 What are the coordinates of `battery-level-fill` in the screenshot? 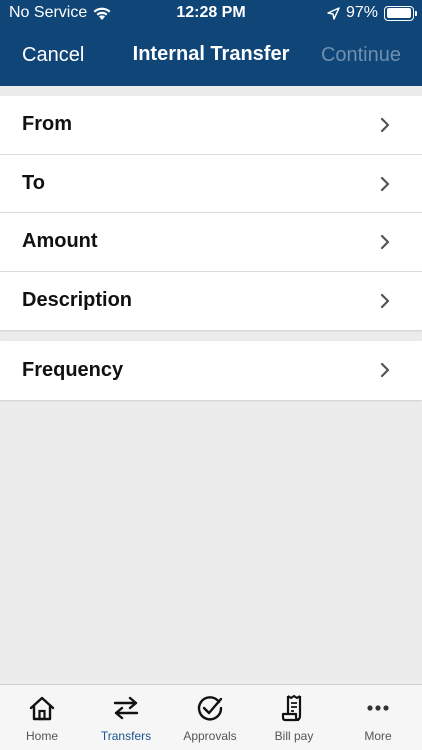 It's located at (398, 13).